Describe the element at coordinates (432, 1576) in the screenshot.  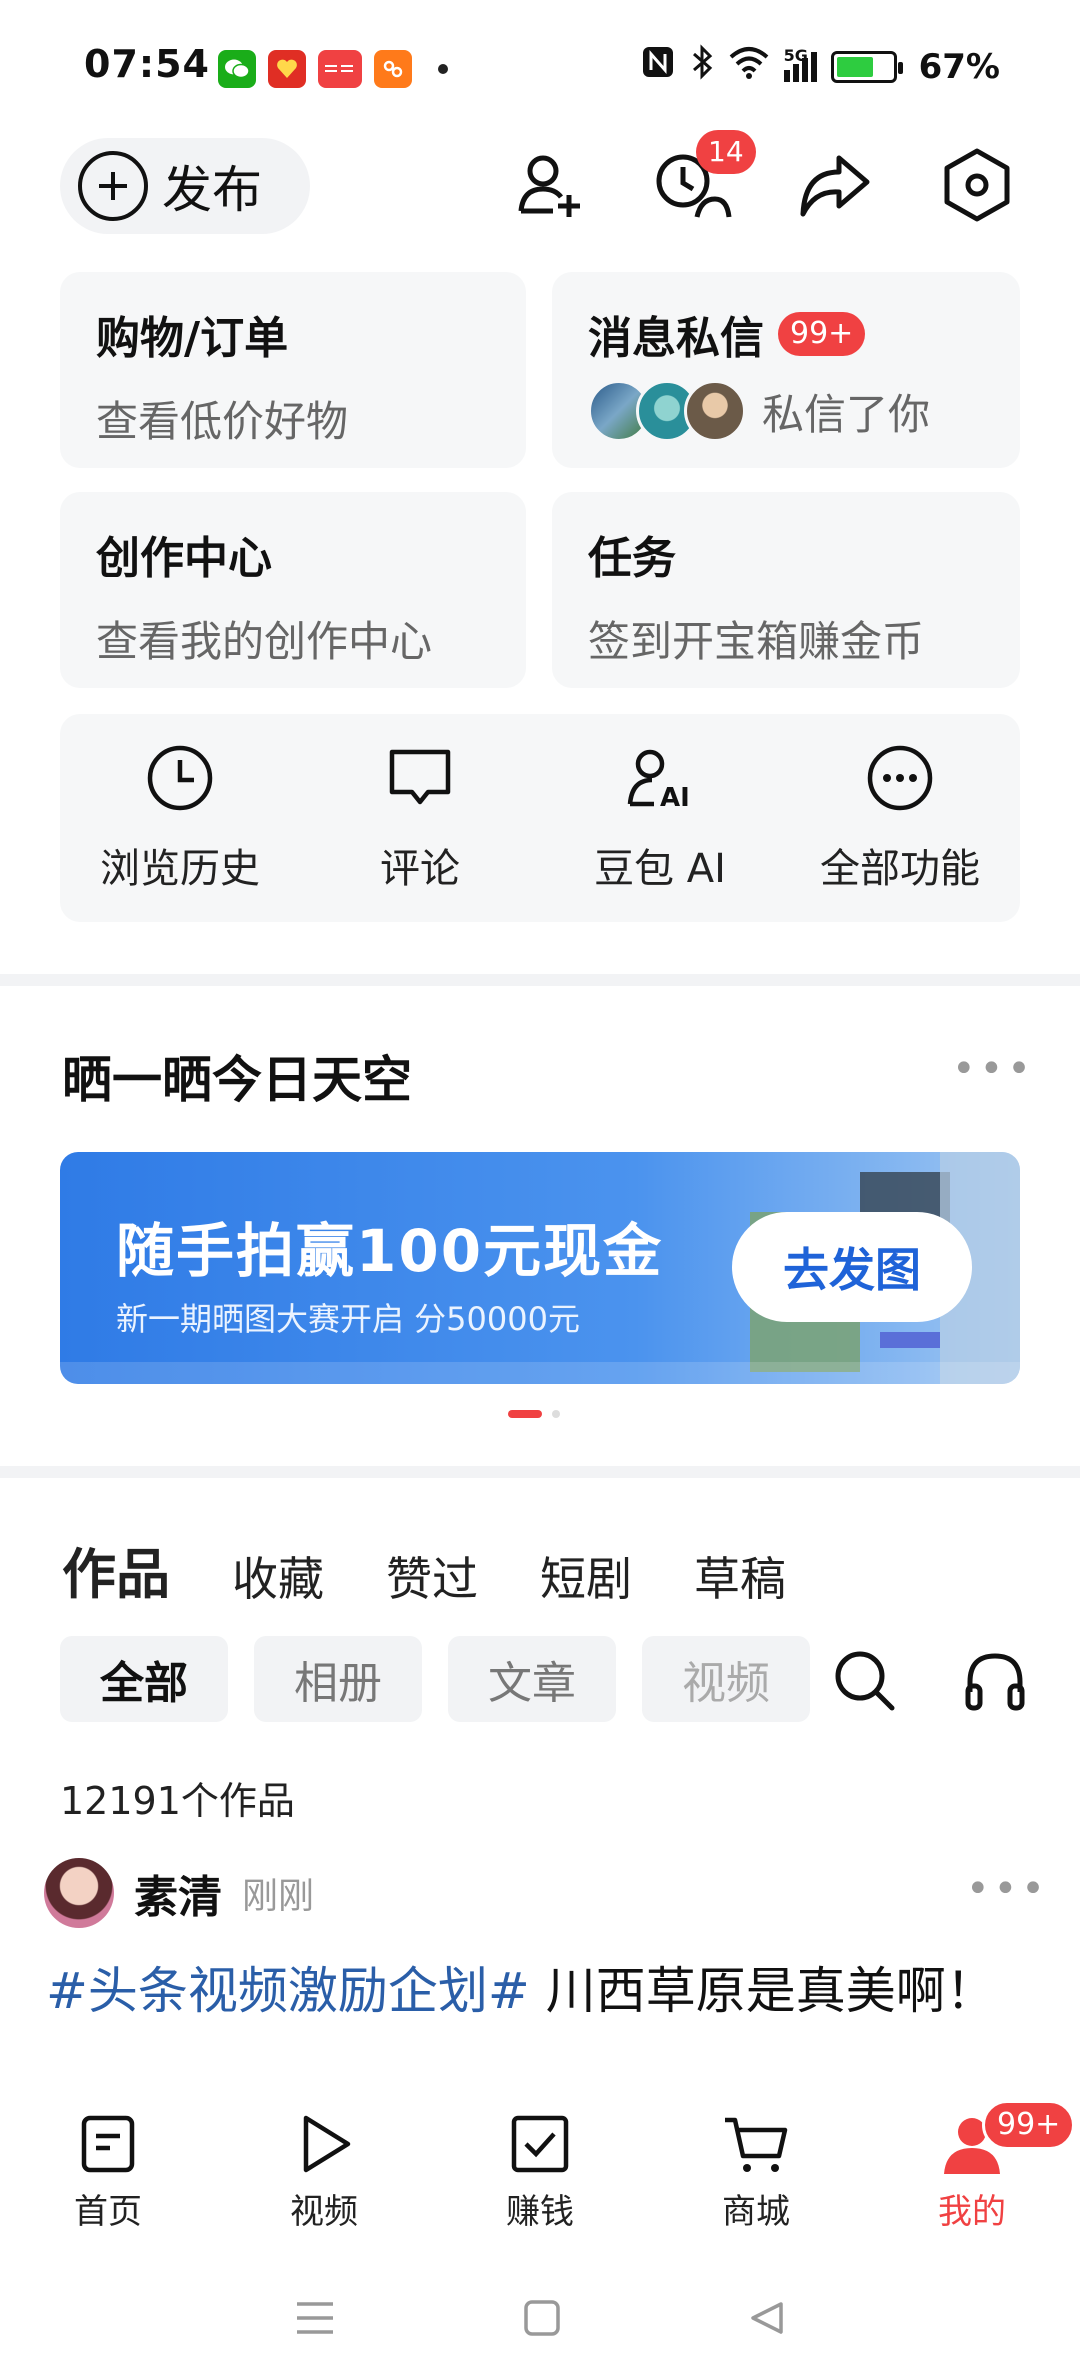
I see `tab-liked: 赞过` at that location.